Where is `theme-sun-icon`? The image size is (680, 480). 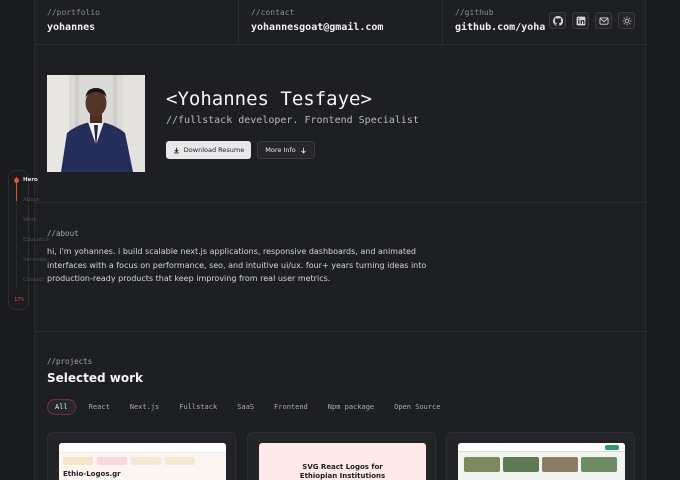 theme-sun-icon is located at coordinates (626, 20).